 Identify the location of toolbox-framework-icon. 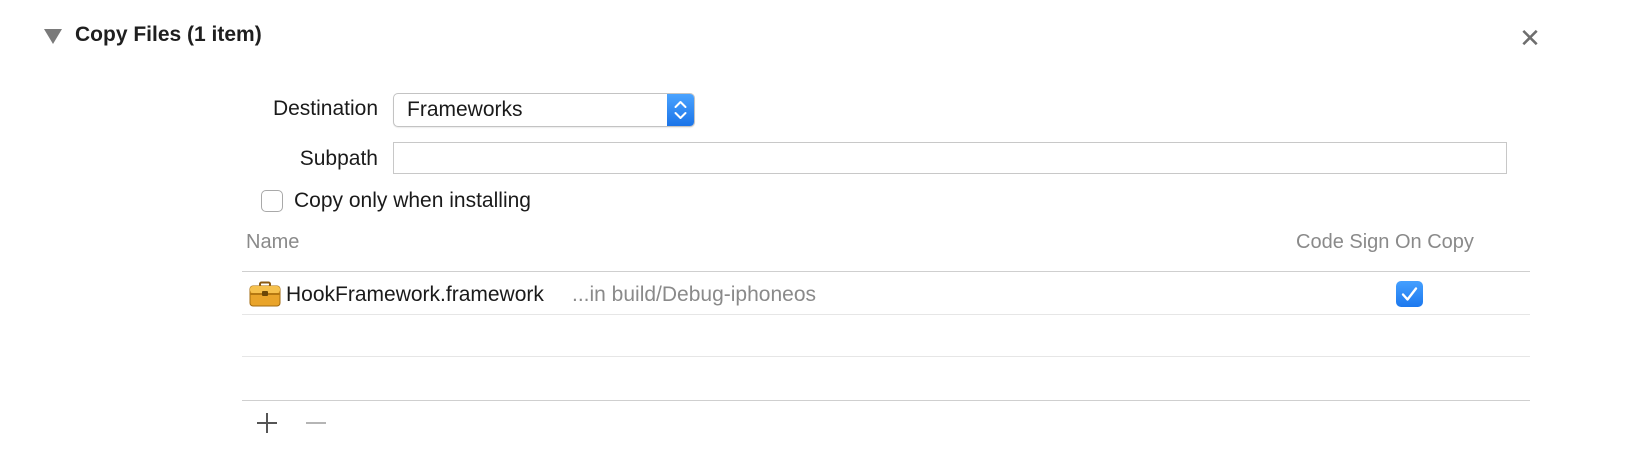
(265, 294).